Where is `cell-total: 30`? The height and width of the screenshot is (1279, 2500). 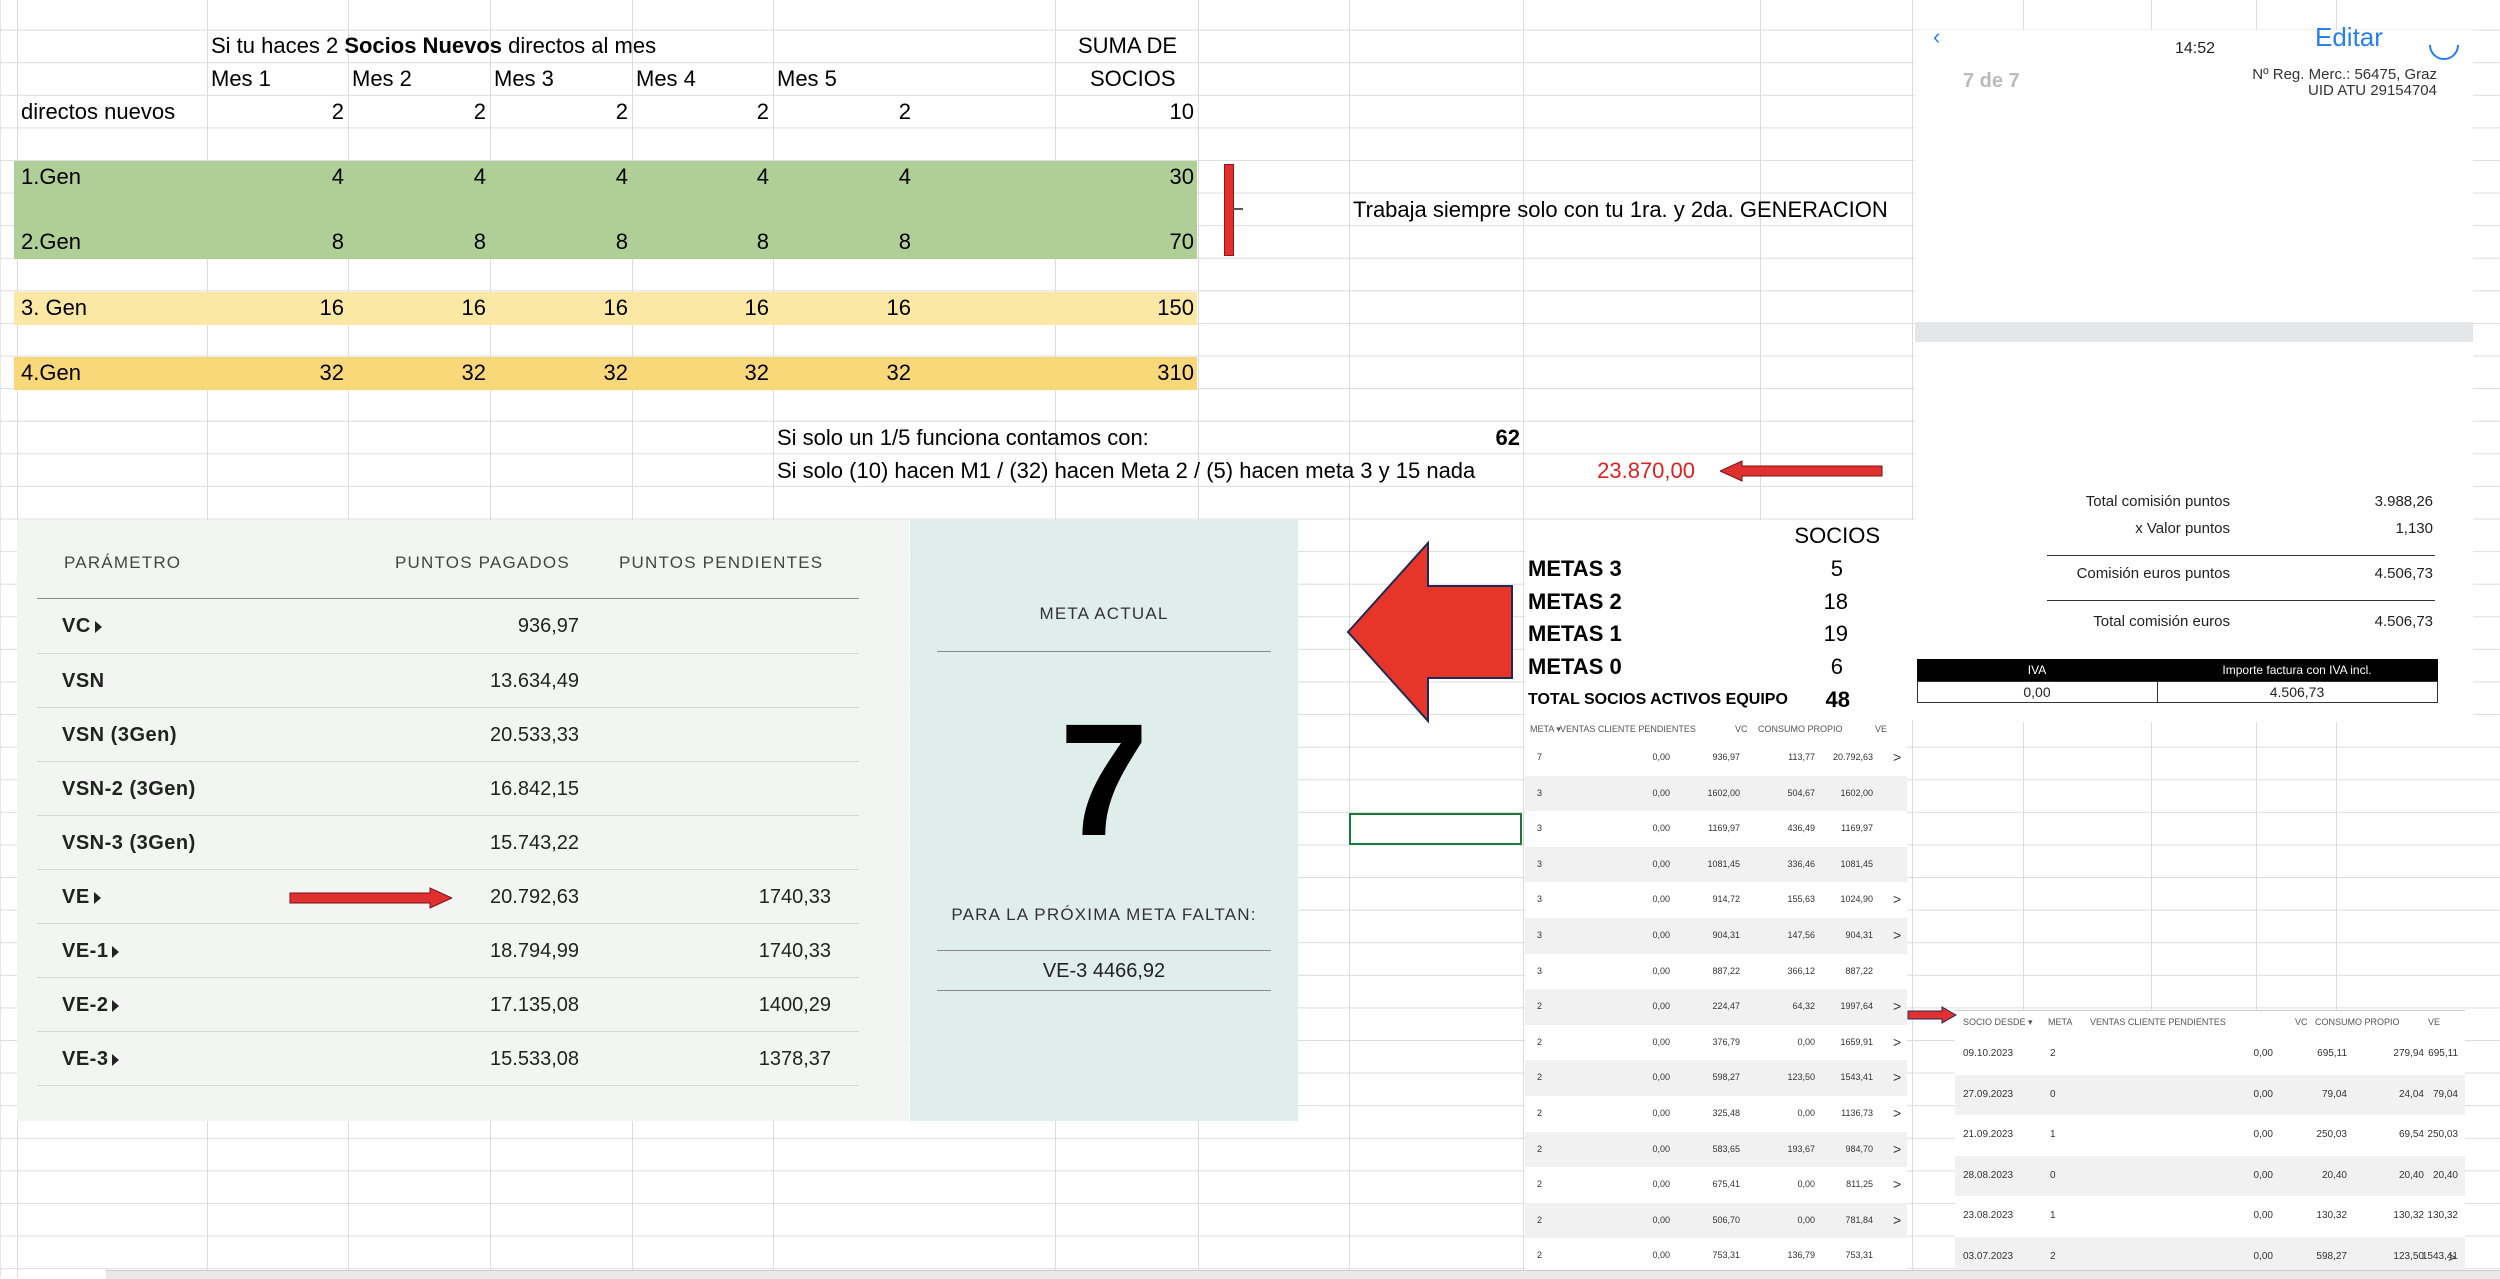
cell-total: 30 is located at coordinates (1181, 176).